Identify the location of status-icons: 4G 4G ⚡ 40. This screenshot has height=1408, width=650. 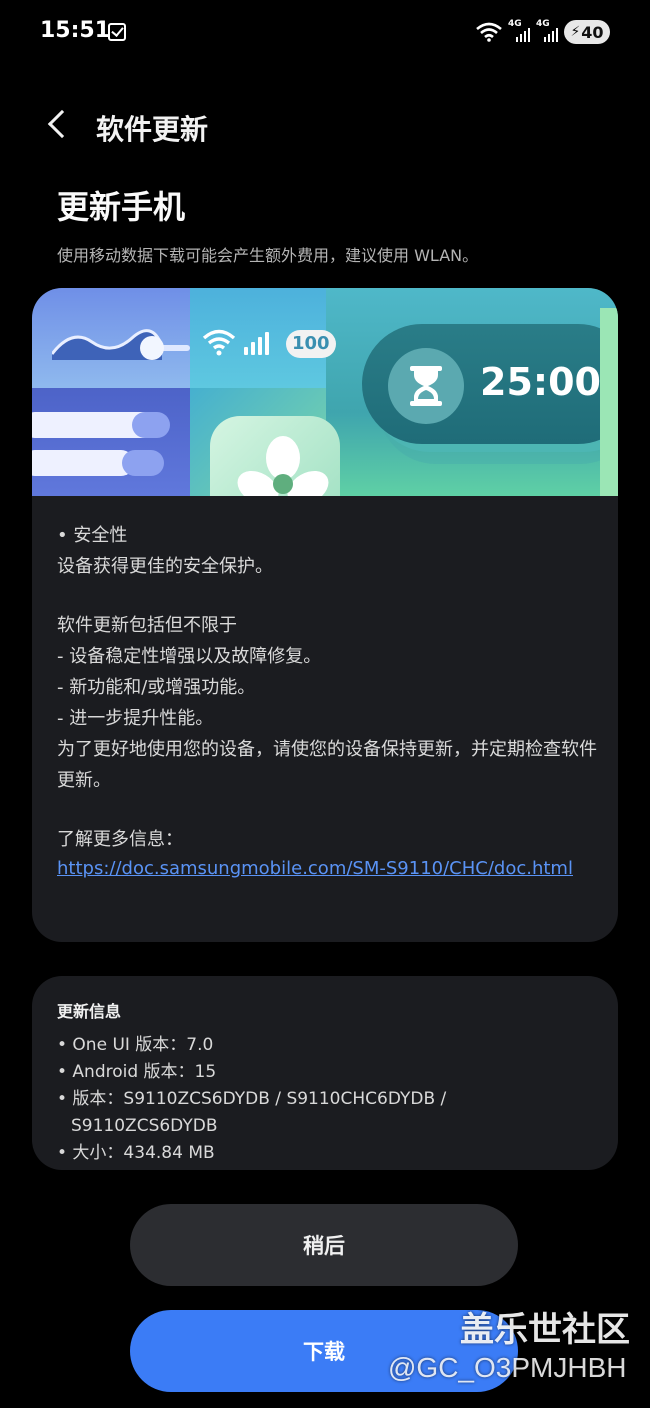
(543, 32).